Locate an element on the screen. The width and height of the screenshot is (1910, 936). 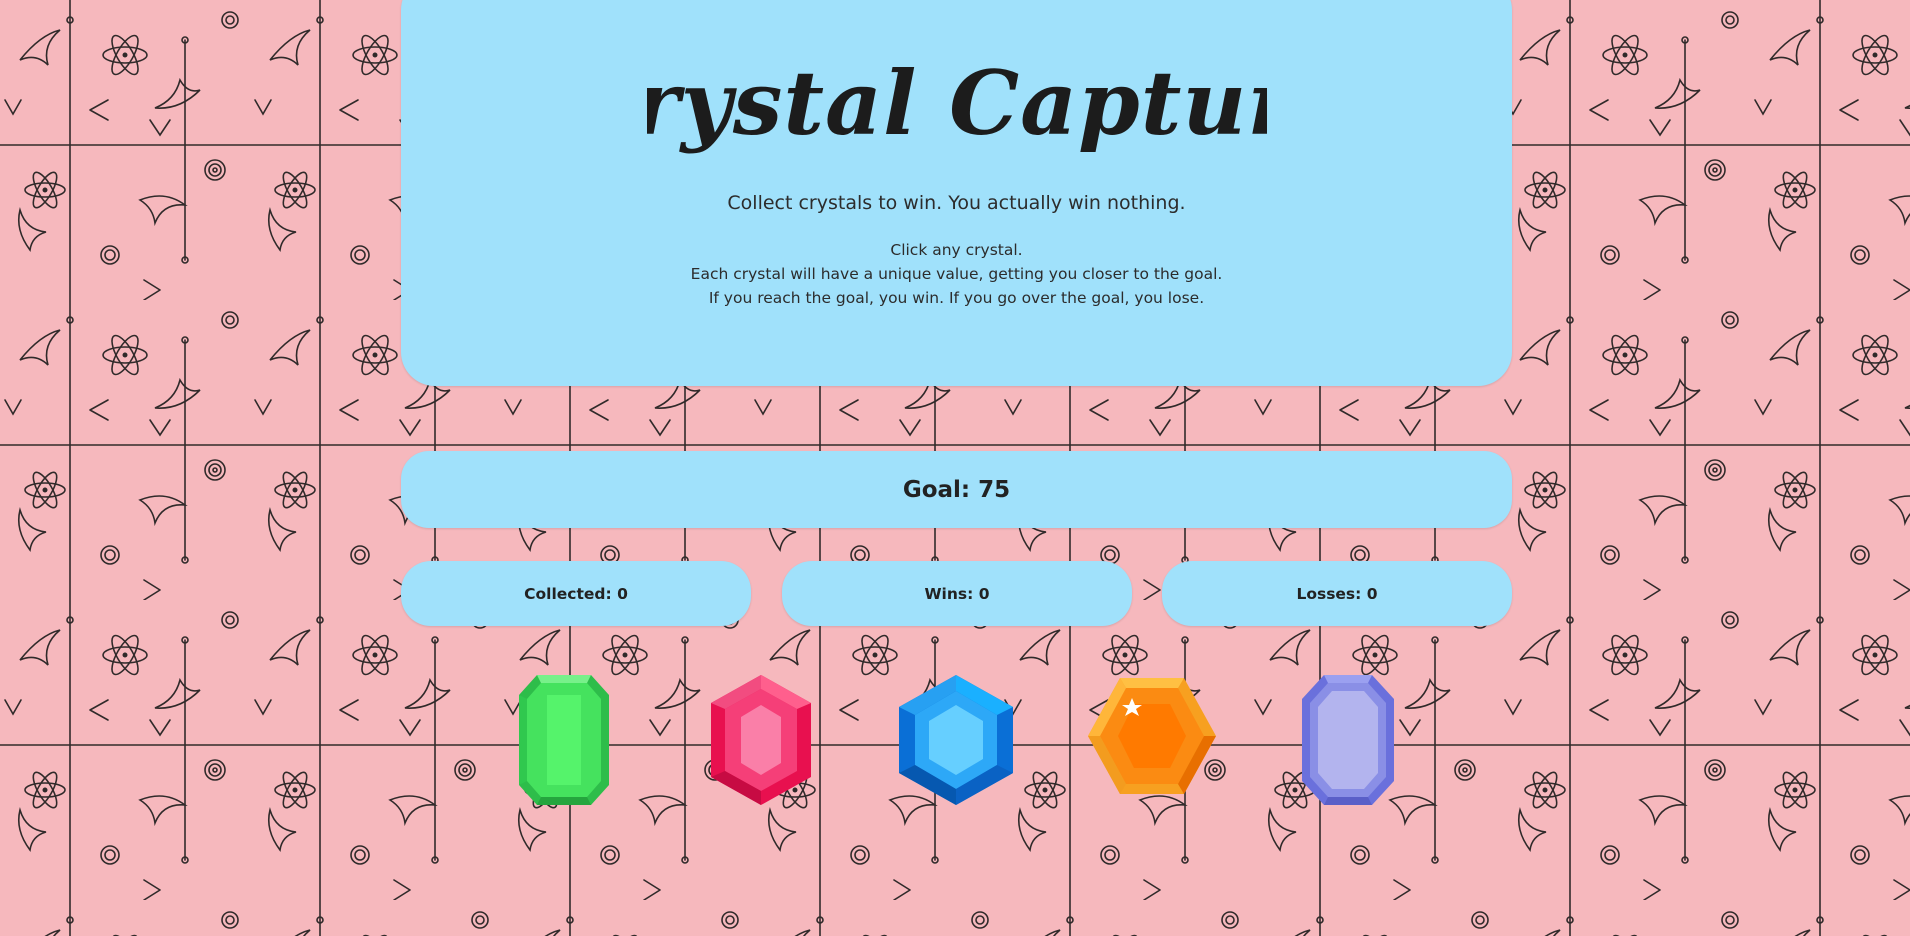
wins-counter: Wins0 is located at coordinates (957, 593).